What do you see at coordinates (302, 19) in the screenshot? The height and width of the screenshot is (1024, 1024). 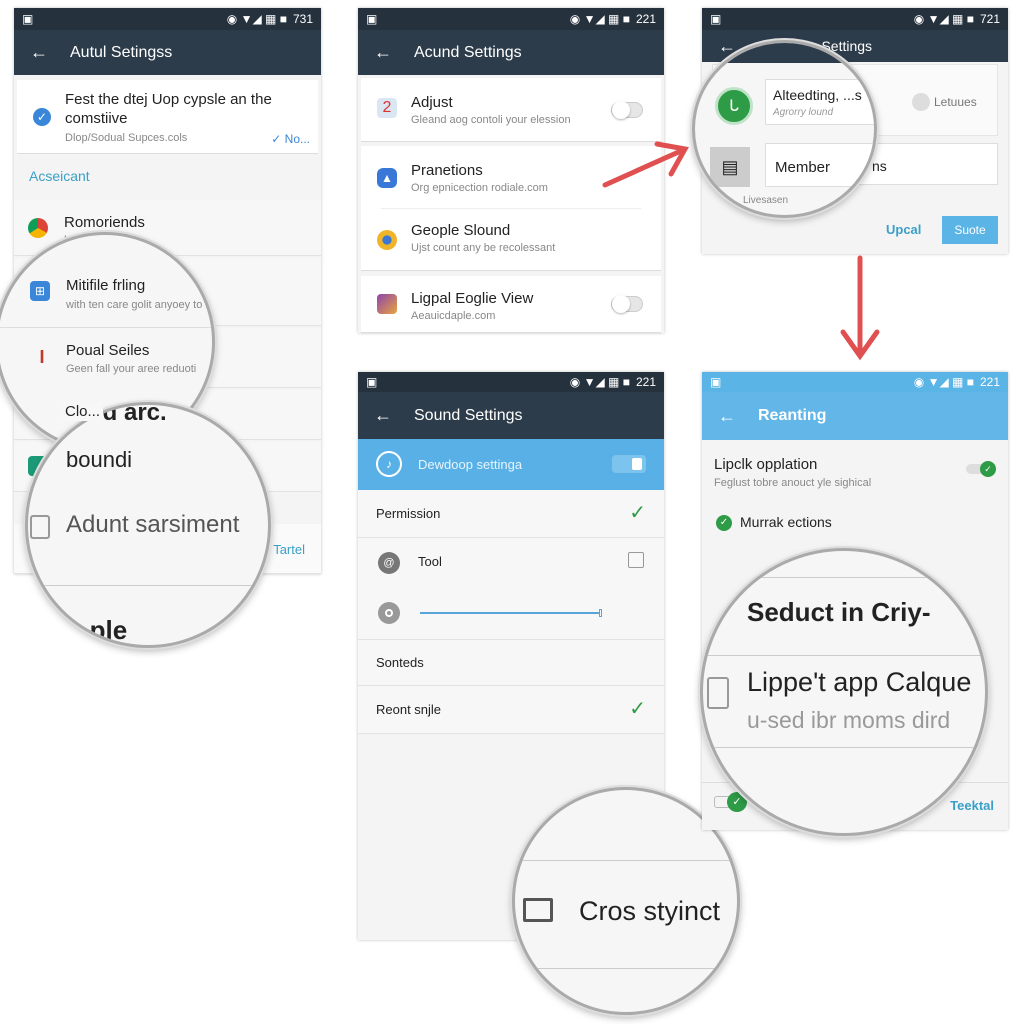 I see `clock: 731` at bounding box center [302, 19].